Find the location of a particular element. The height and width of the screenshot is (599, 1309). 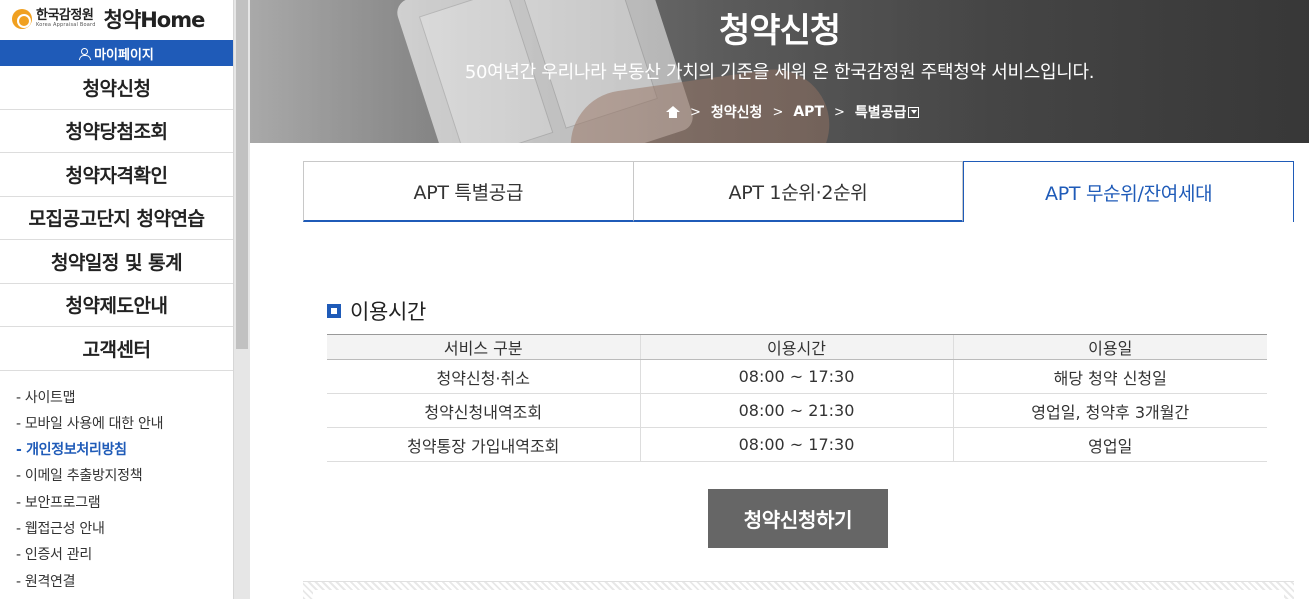

logo-brand: 청약Home is located at coordinates (154, 19).